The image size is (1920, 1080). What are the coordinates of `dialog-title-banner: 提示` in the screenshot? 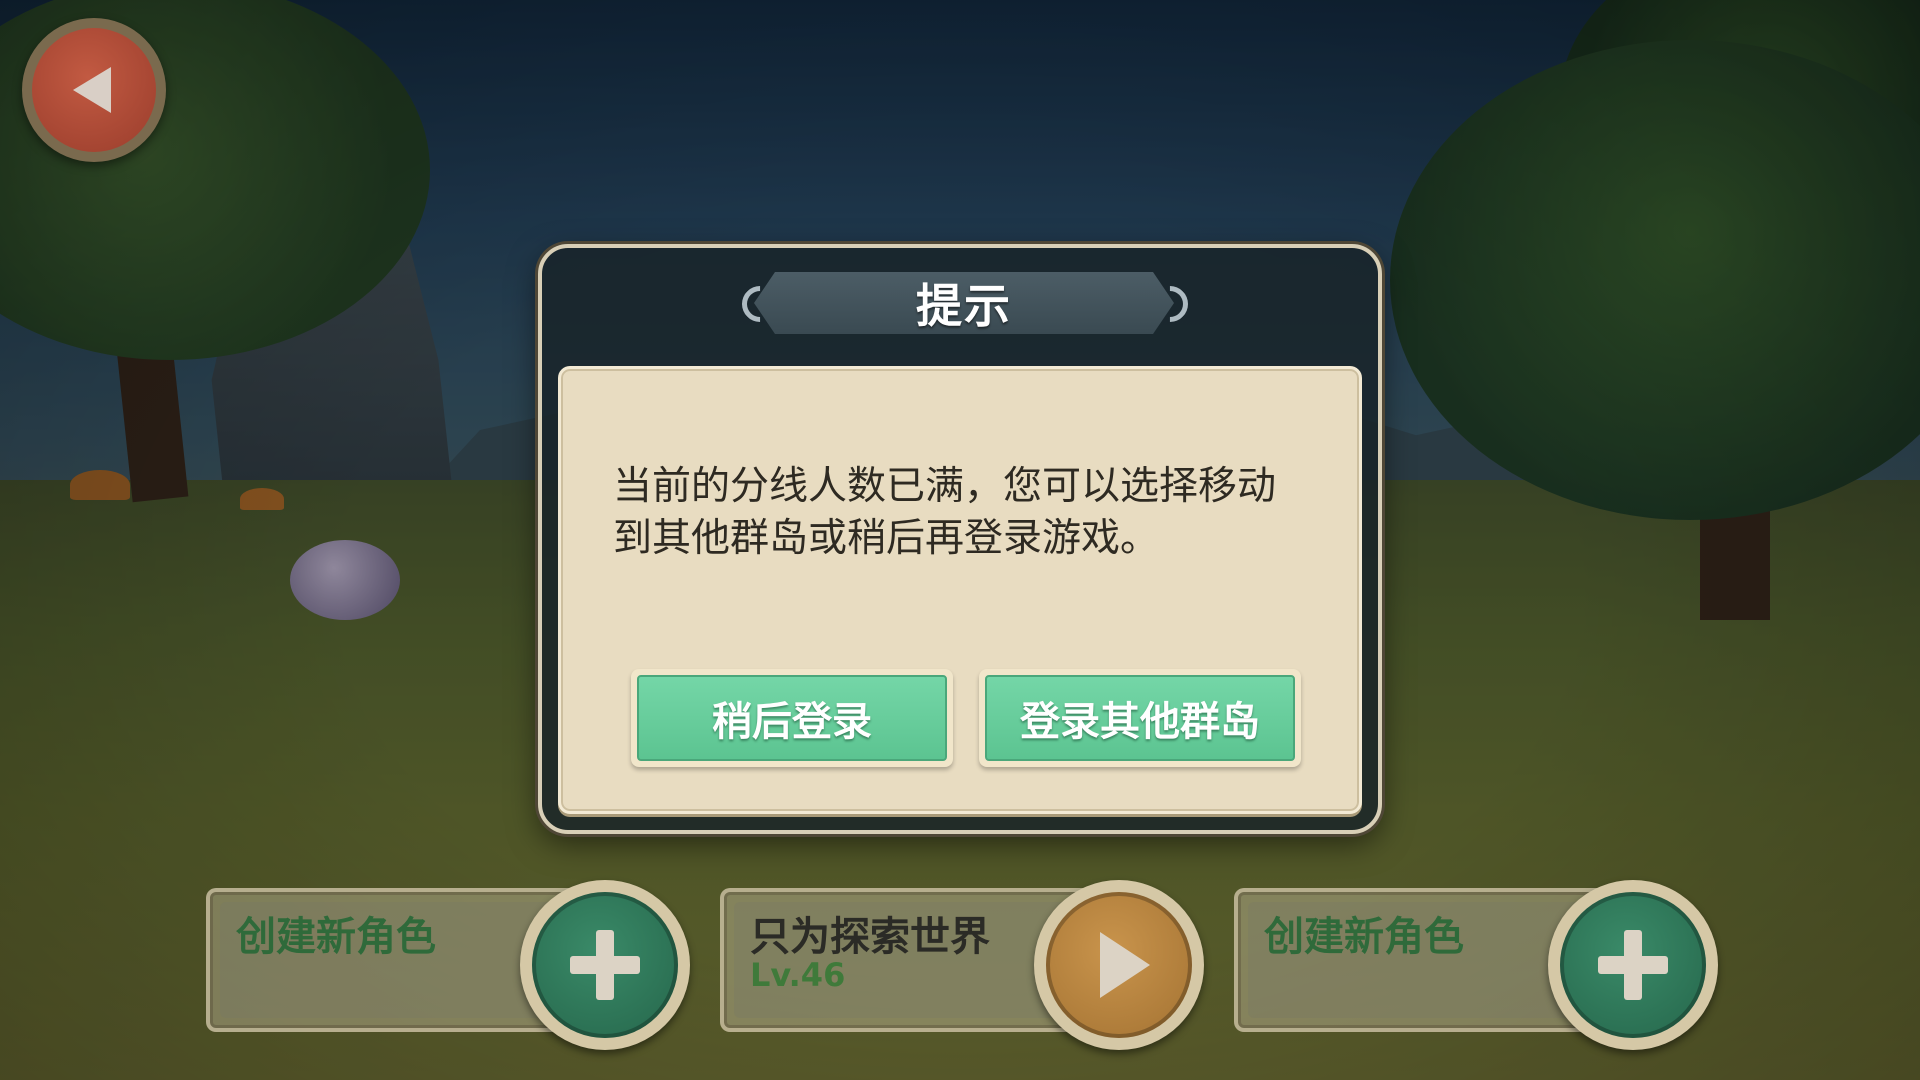 It's located at (964, 303).